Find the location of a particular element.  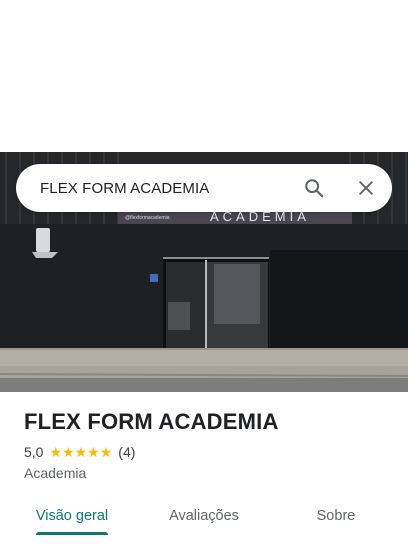

close-icon is located at coordinates (366, 188).